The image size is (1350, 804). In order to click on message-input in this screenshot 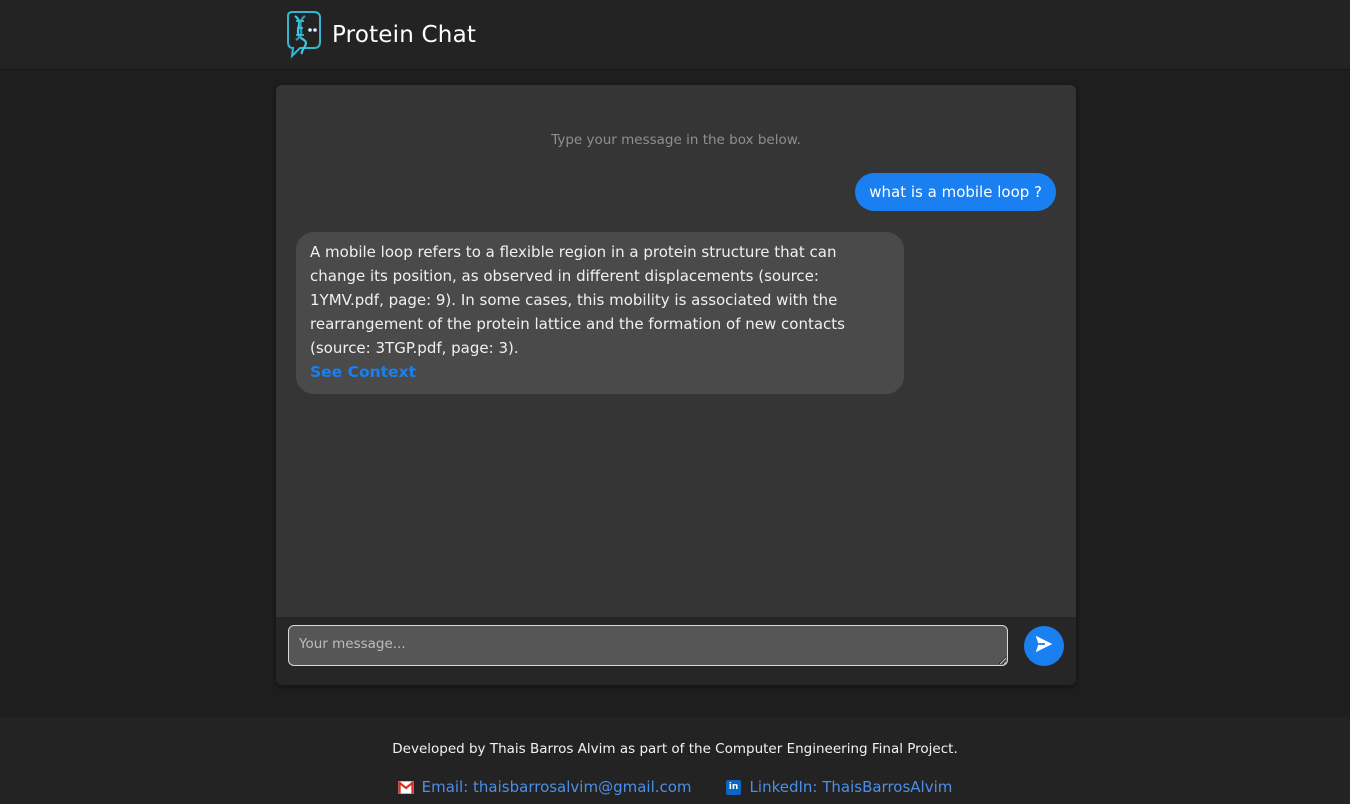, I will do `click(648, 645)`.